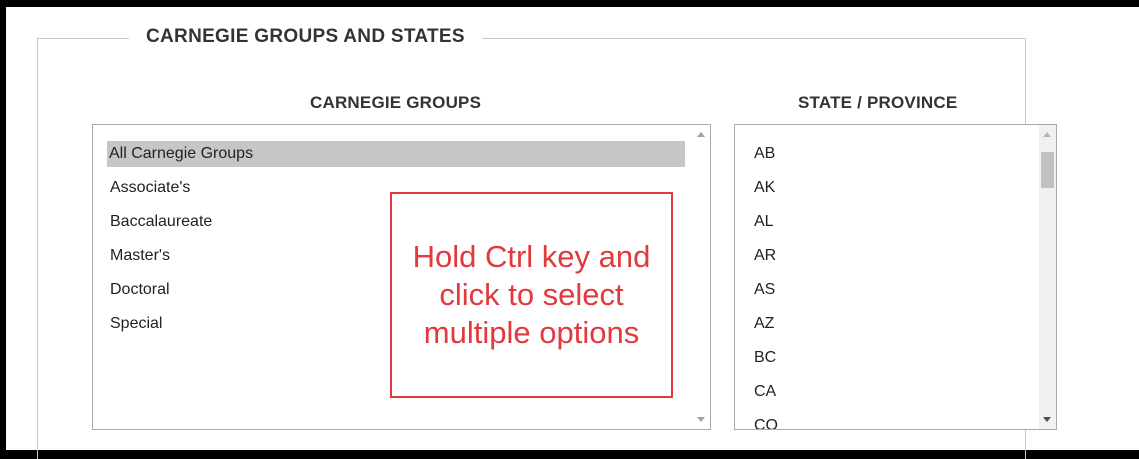 The height and width of the screenshot is (459, 1139). What do you see at coordinates (1047, 170) in the screenshot?
I see `scrollbar-thumb` at bounding box center [1047, 170].